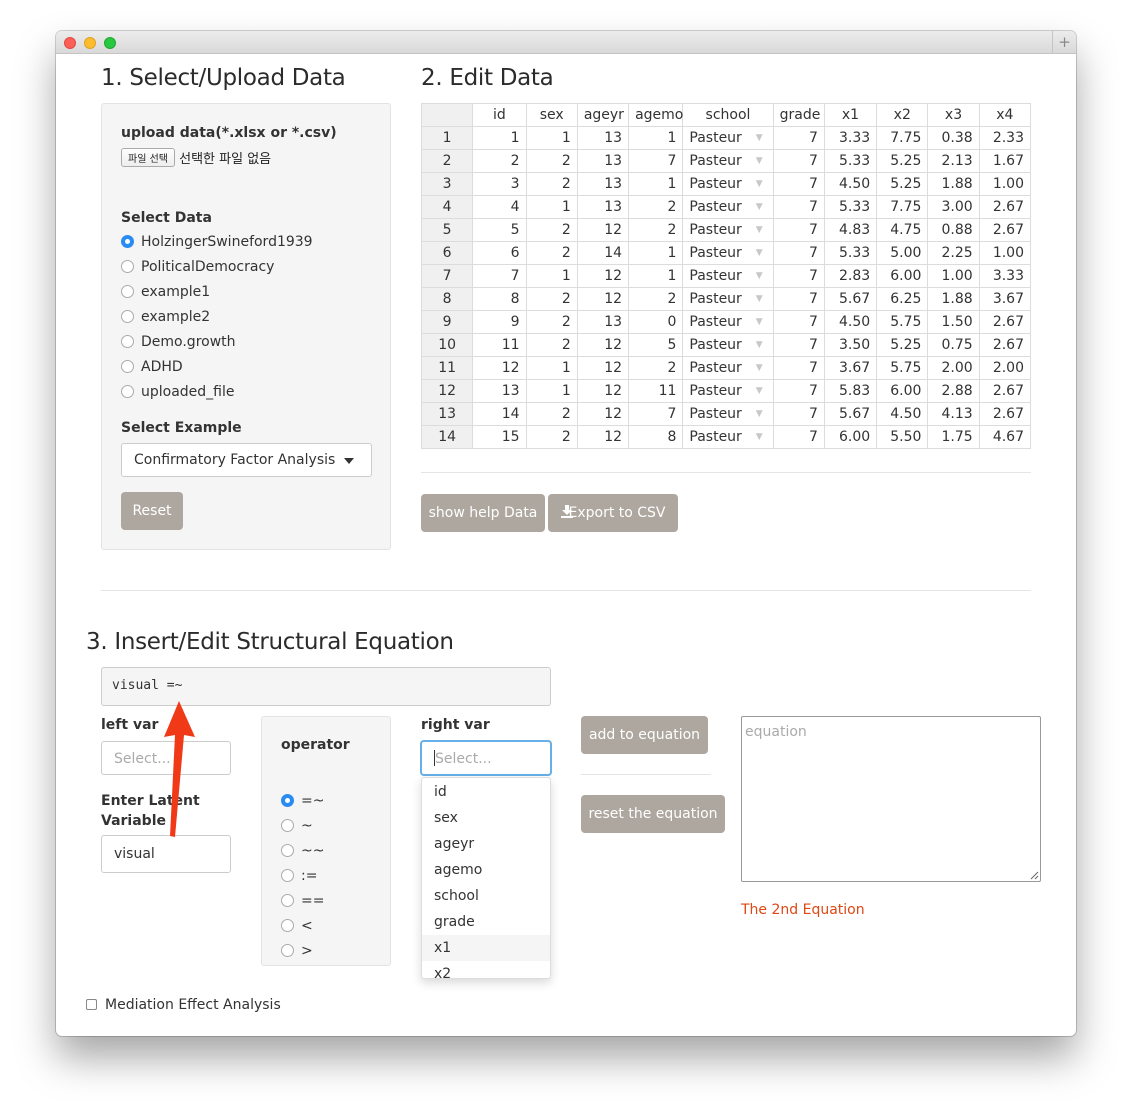  What do you see at coordinates (902, 437) in the screenshot?
I see `table-cell: 5.50` at bounding box center [902, 437].